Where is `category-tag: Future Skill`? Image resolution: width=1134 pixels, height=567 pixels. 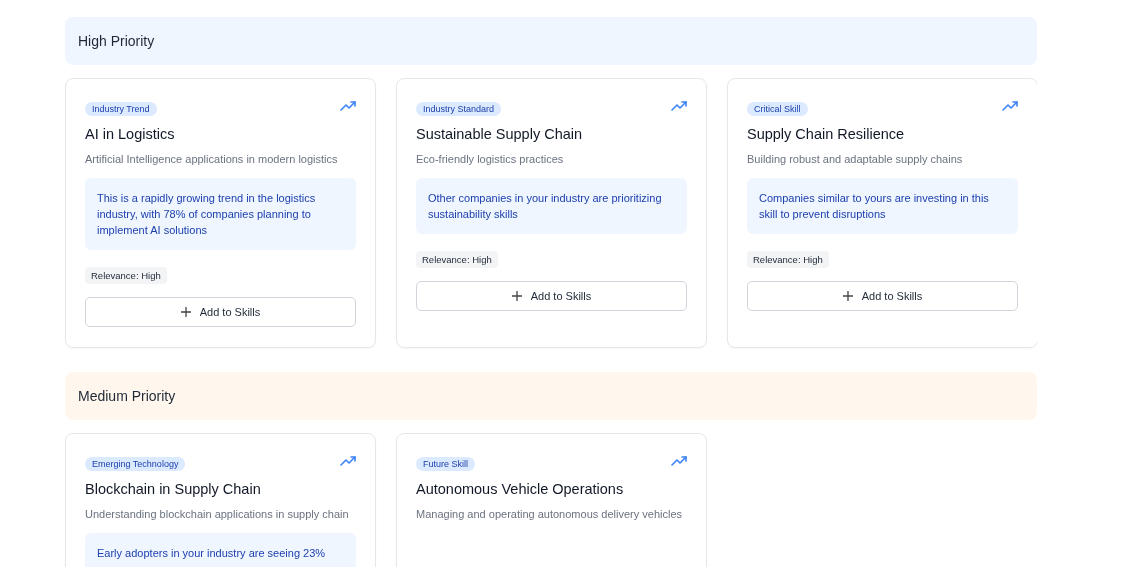 category-tag: Future Skill is located at coordinates (445, 464).